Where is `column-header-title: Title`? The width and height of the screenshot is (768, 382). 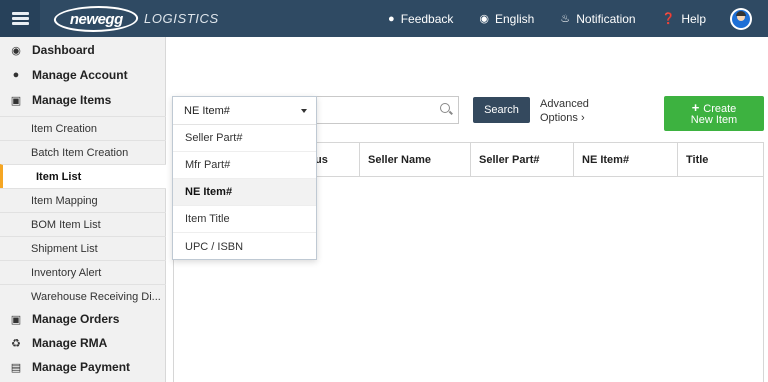
column-header-title: Title is located at coordinates (720, 160).